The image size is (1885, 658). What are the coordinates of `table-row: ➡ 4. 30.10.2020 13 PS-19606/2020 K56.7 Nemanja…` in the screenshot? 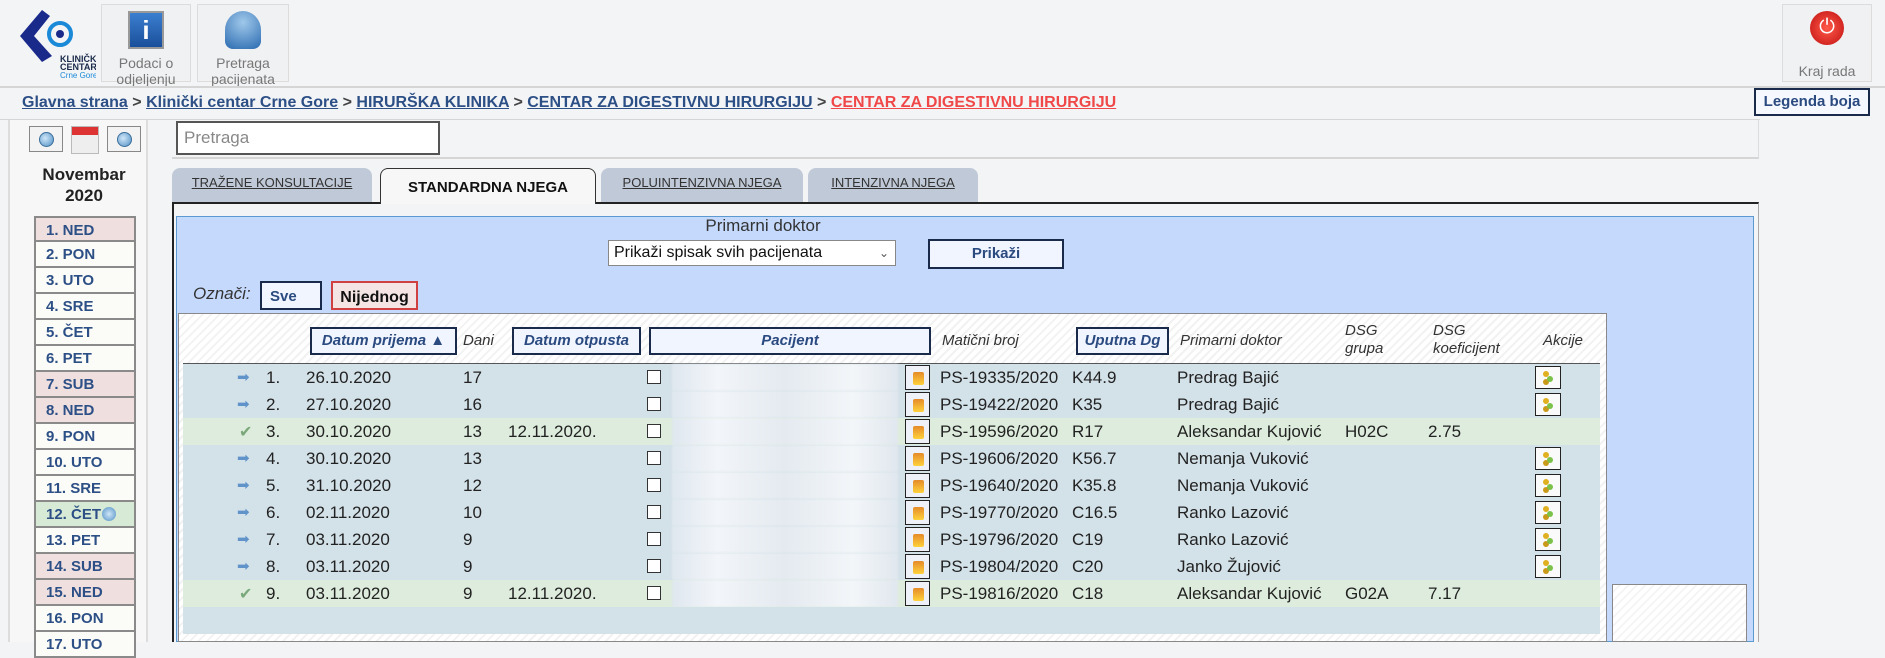 It's located at (891, 458).